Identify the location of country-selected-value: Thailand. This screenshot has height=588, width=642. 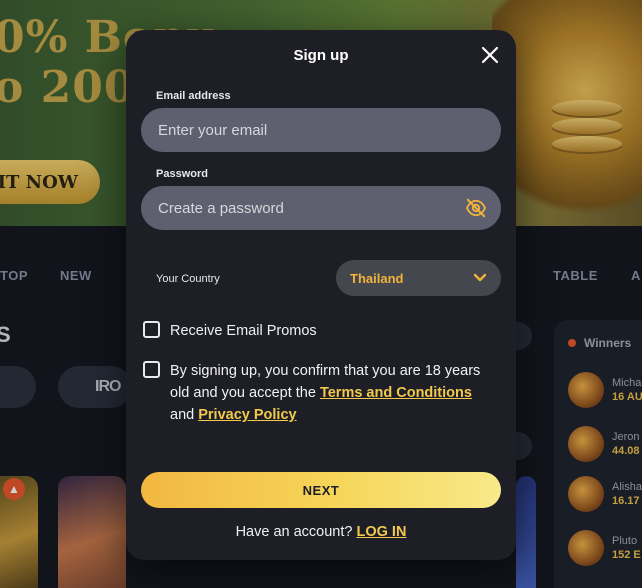
(377, 278).